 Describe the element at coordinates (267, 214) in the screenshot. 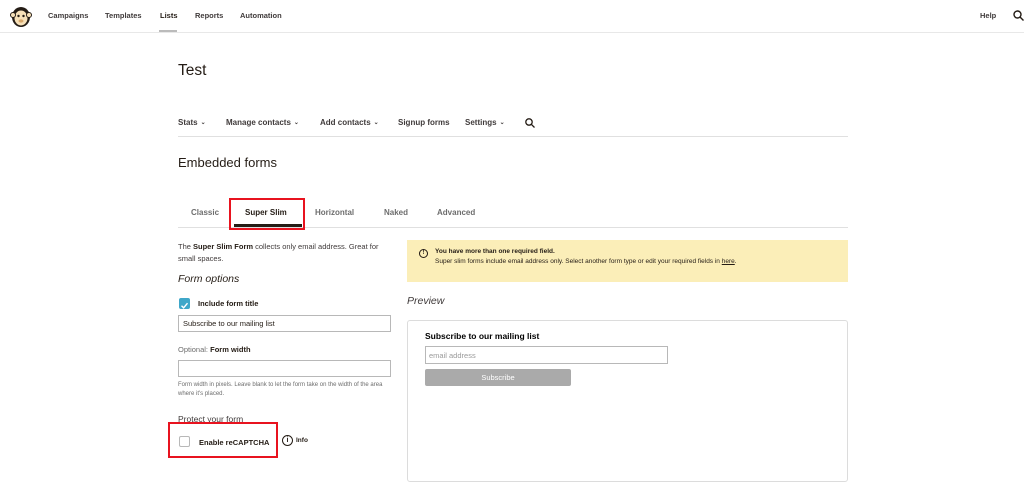

I see `highlight-box-tab` at that location.